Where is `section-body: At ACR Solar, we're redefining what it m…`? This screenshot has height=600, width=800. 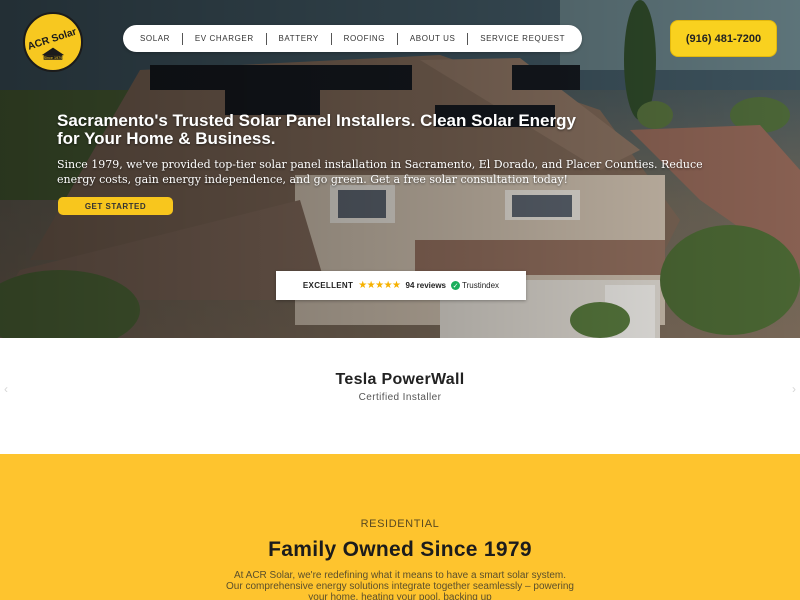
section-body: At ACR Solar, we're redefining what it m… is located at coordinates (400, 585).